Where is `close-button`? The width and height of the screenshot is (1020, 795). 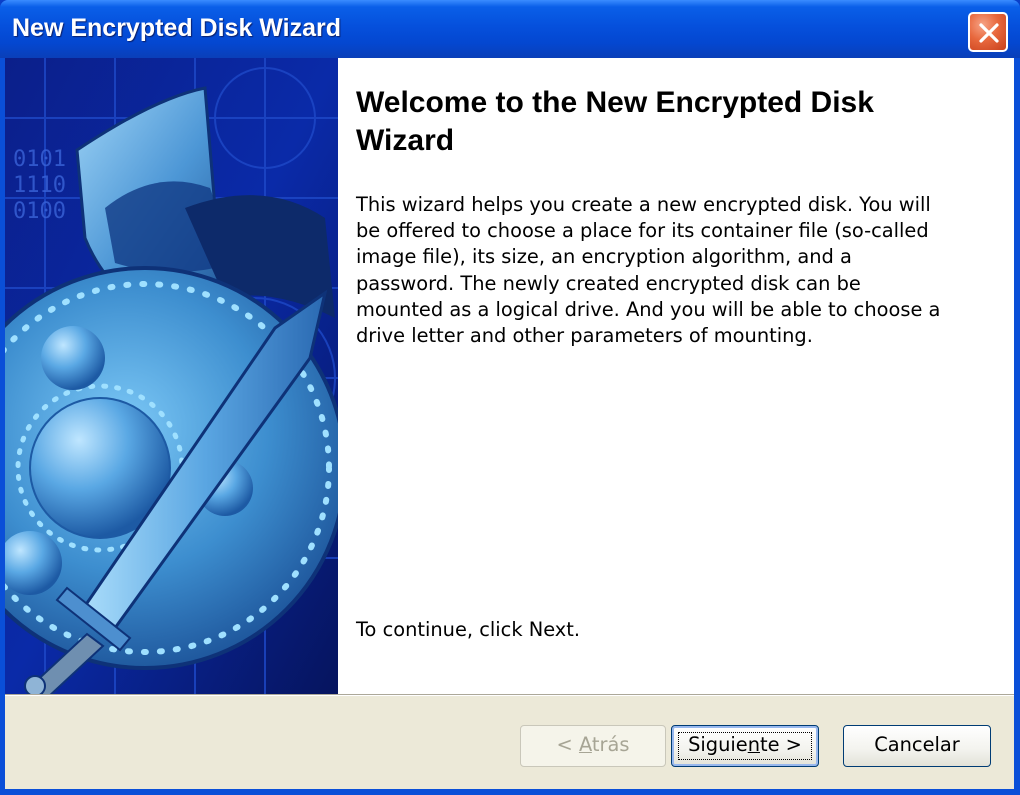 close-button is located at coordinates (988, 32).